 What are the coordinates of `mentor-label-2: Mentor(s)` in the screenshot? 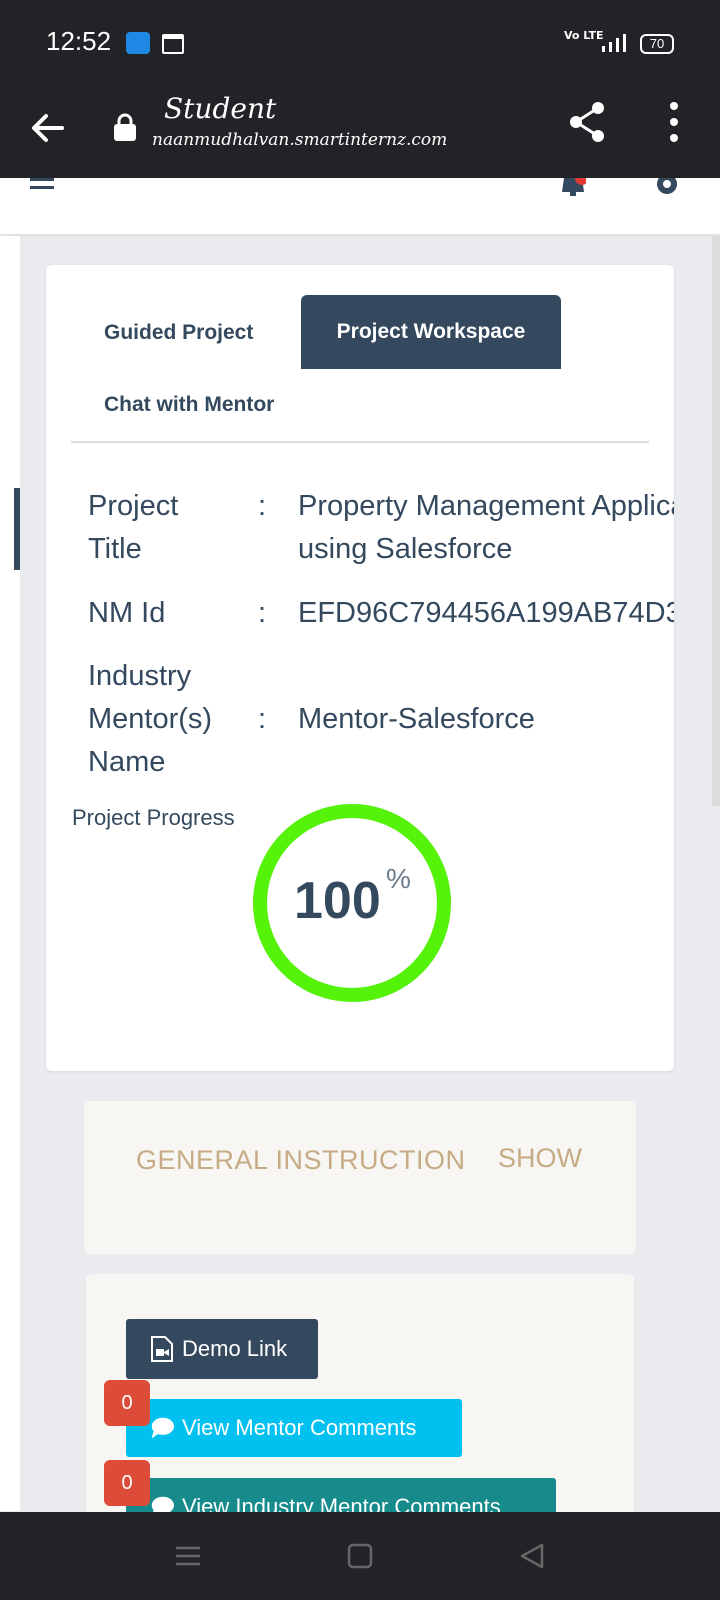 It's located at (150, 719).